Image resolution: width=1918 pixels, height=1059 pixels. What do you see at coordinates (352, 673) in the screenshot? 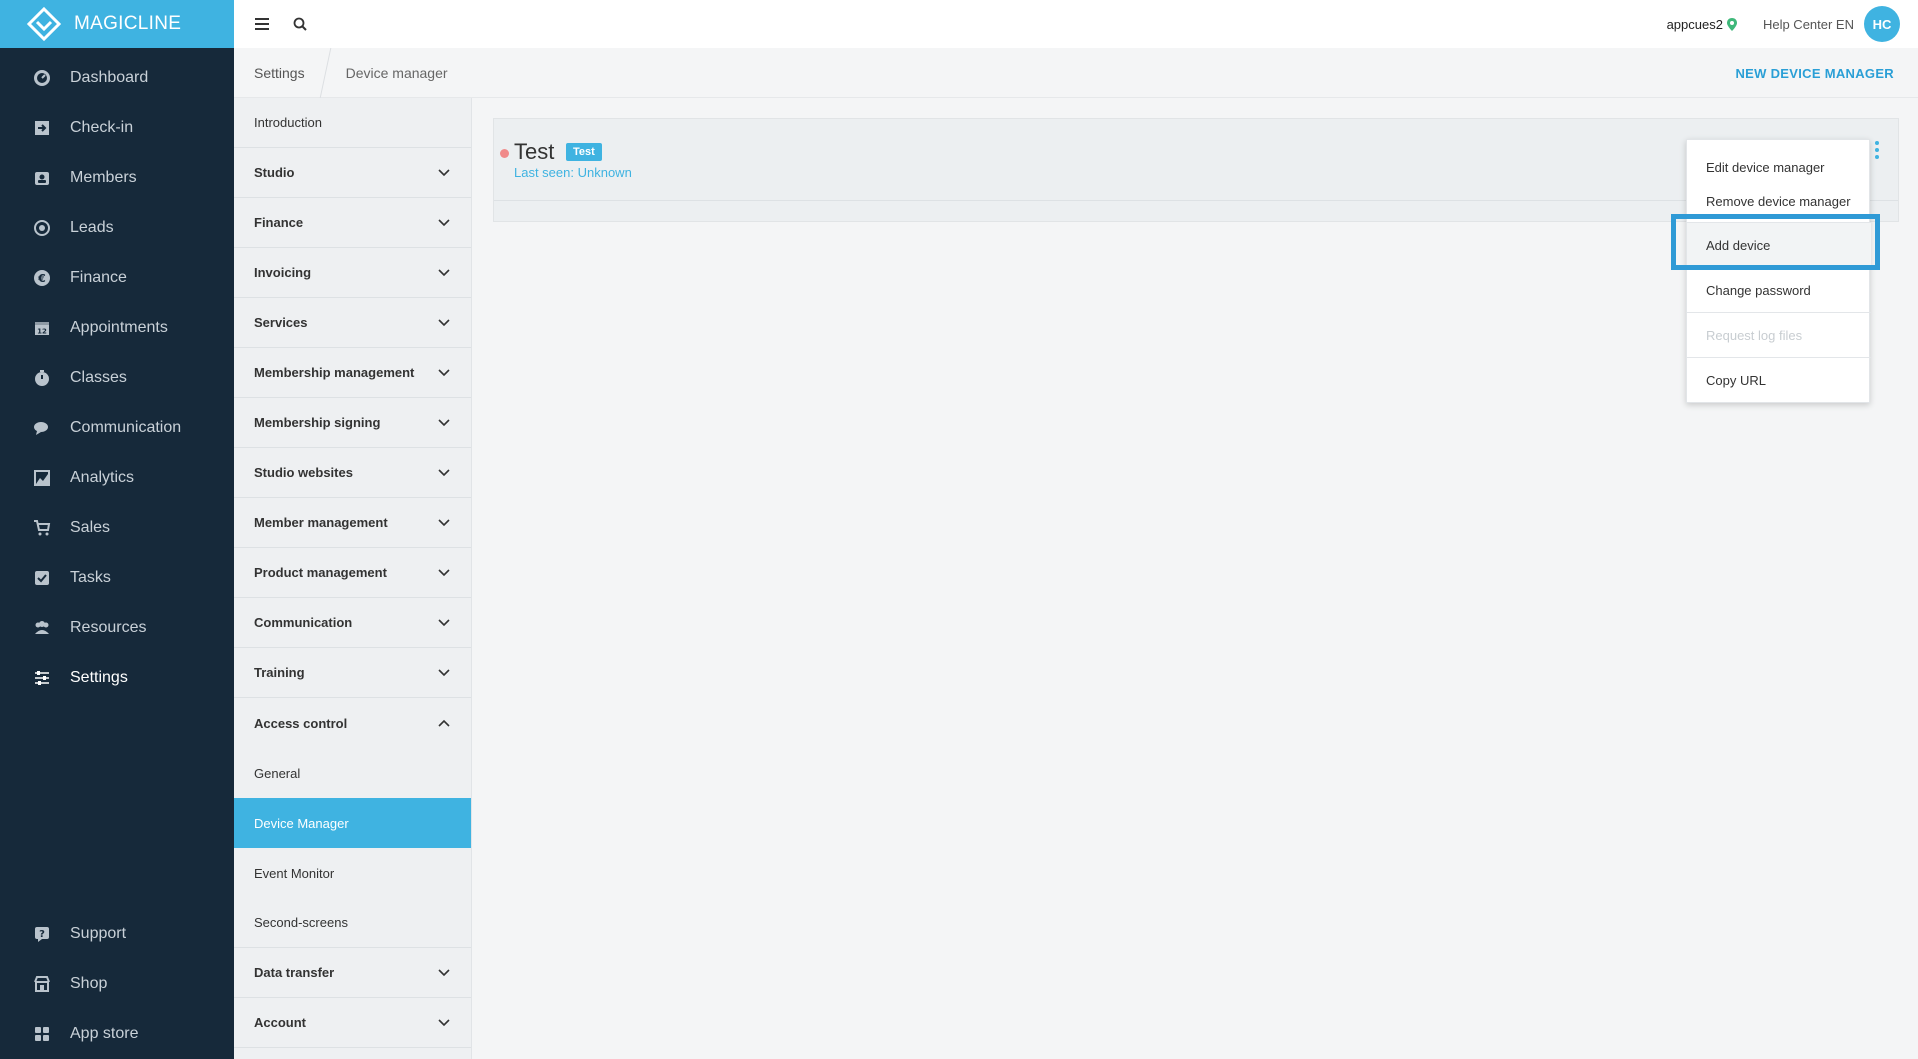
I see `submenu-item-training: Training` at bounding box center [352, 673].